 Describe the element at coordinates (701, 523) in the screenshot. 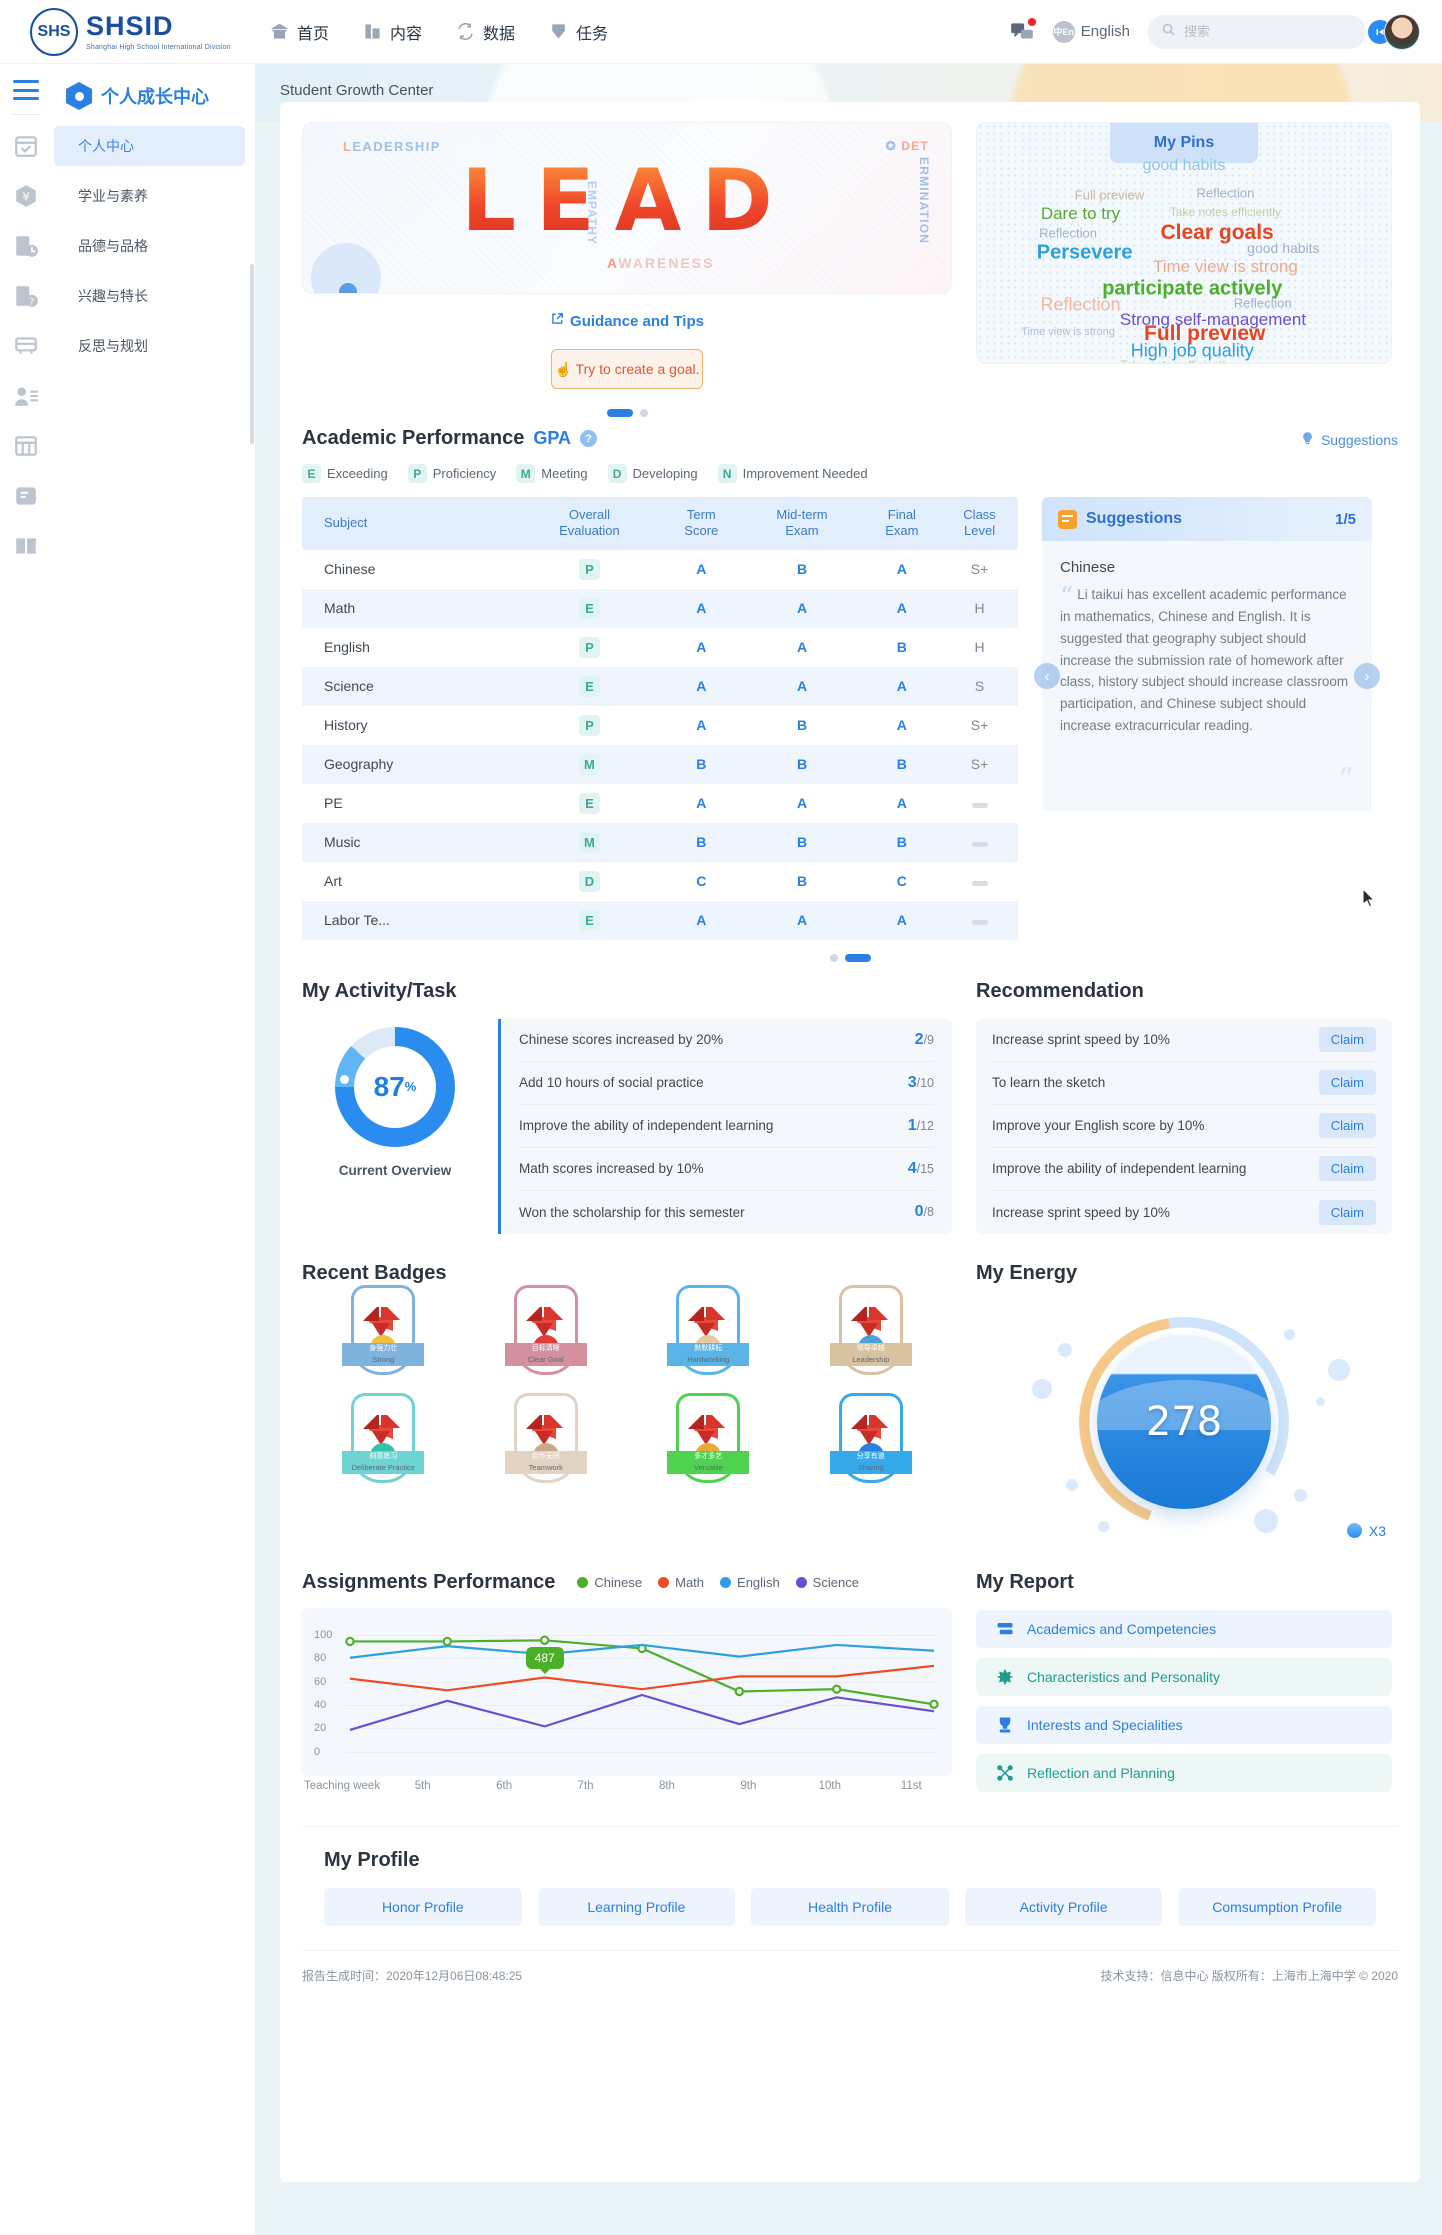

I see `col-term: Term Score` at that location.